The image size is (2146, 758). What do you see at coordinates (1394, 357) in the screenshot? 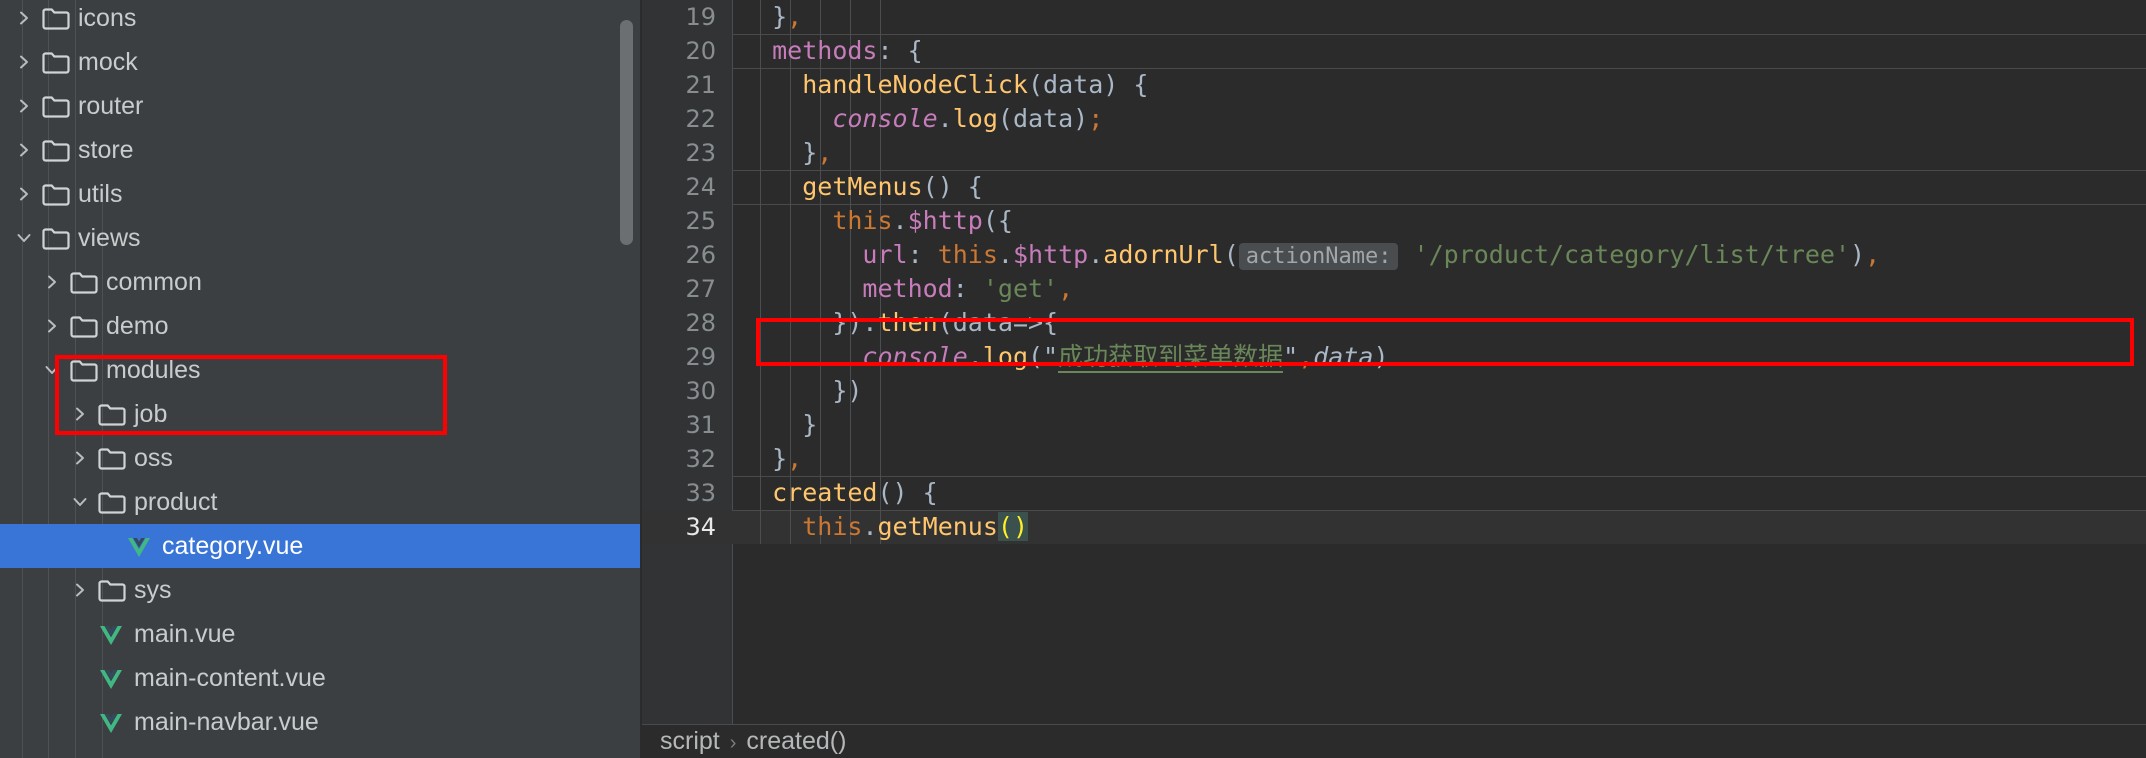
I see `code-line-29: 29 console.log("成功获取到菜单数据",data)` at bounding box center [1394, 357].